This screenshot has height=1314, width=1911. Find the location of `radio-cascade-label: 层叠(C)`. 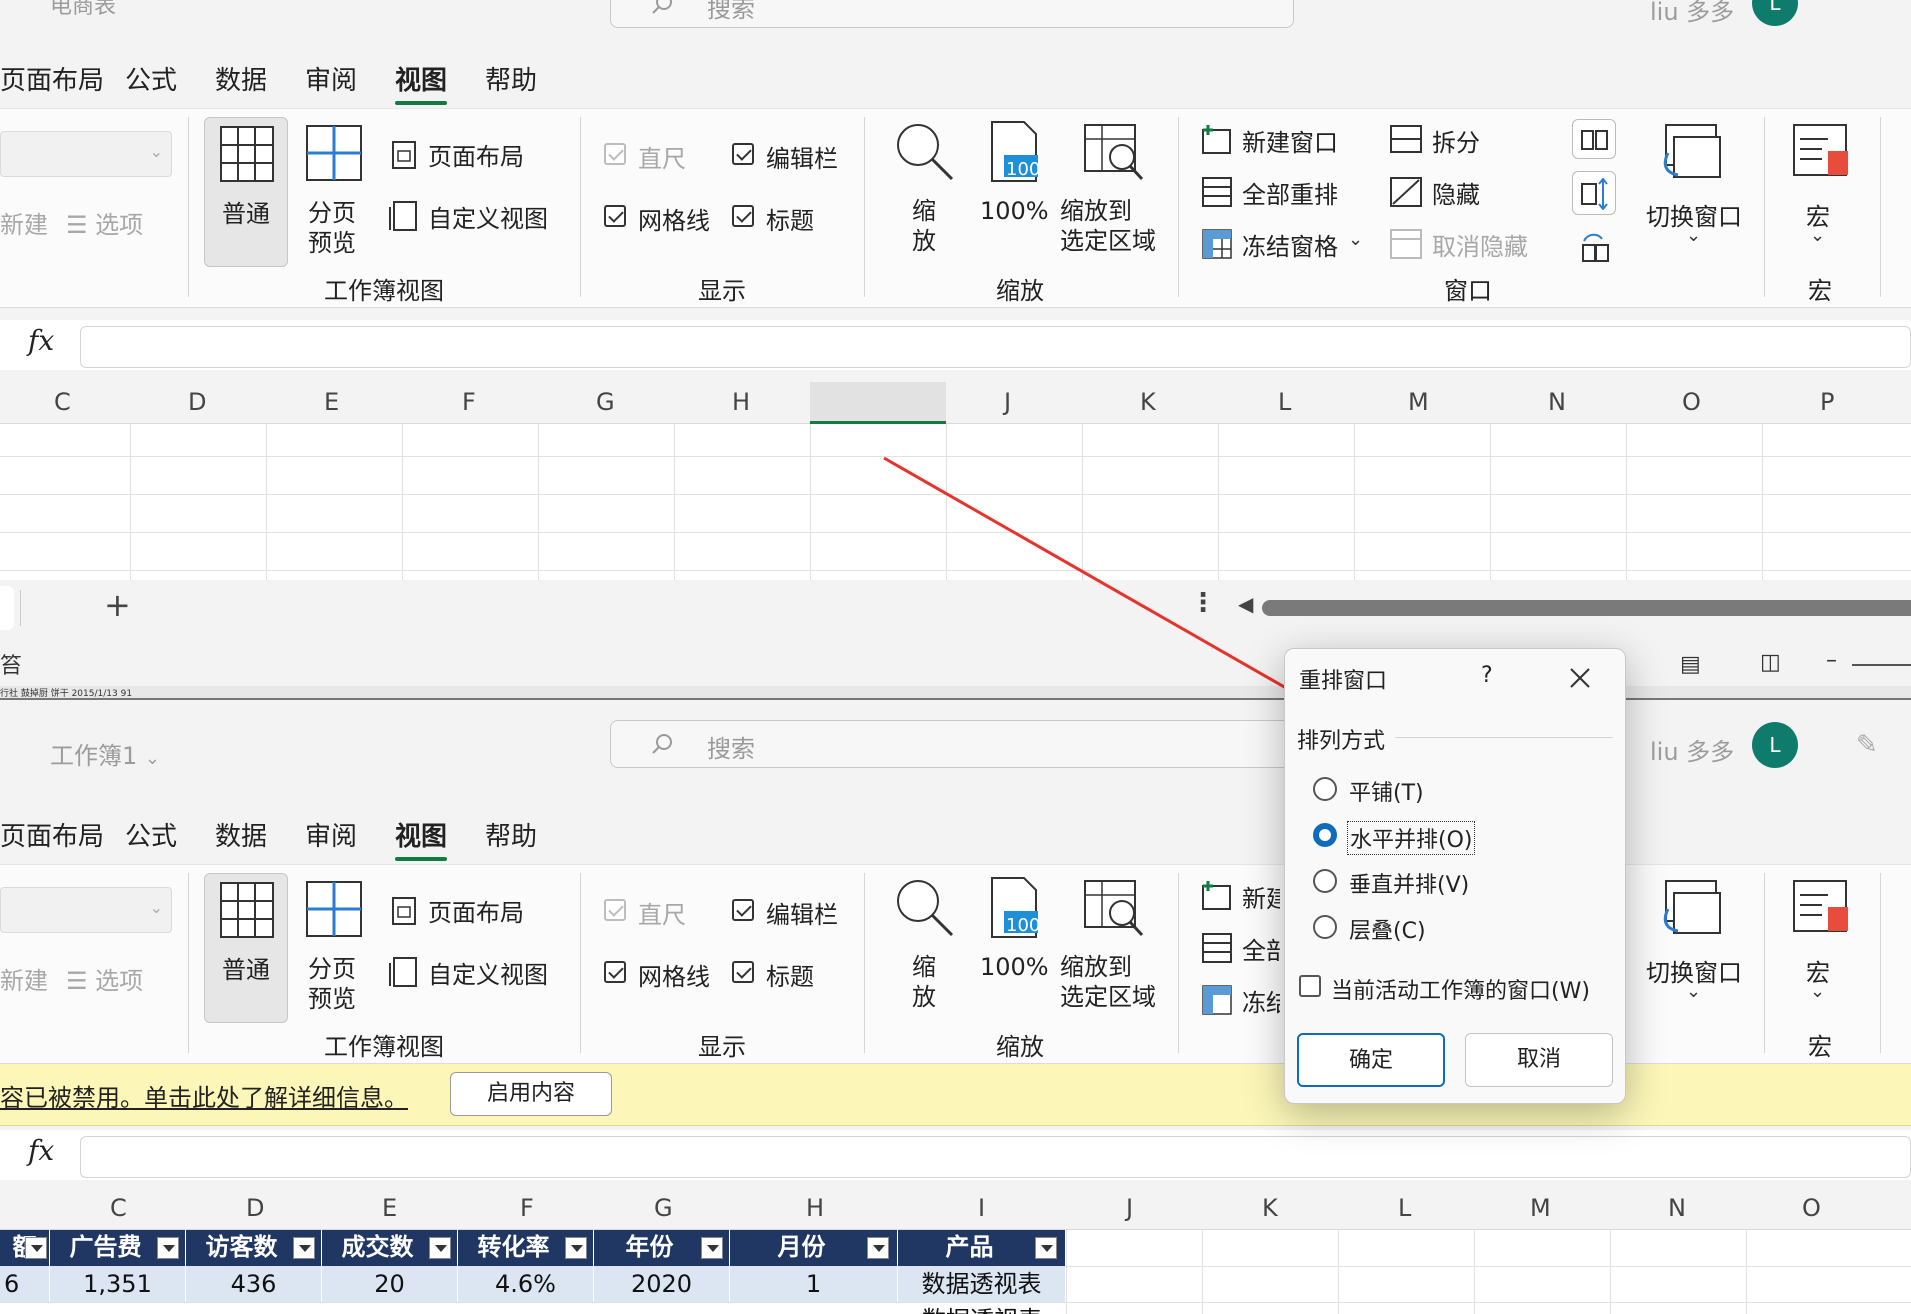

radio-cascade-label: 层叠(C) is located at coordinates (1387, 929).